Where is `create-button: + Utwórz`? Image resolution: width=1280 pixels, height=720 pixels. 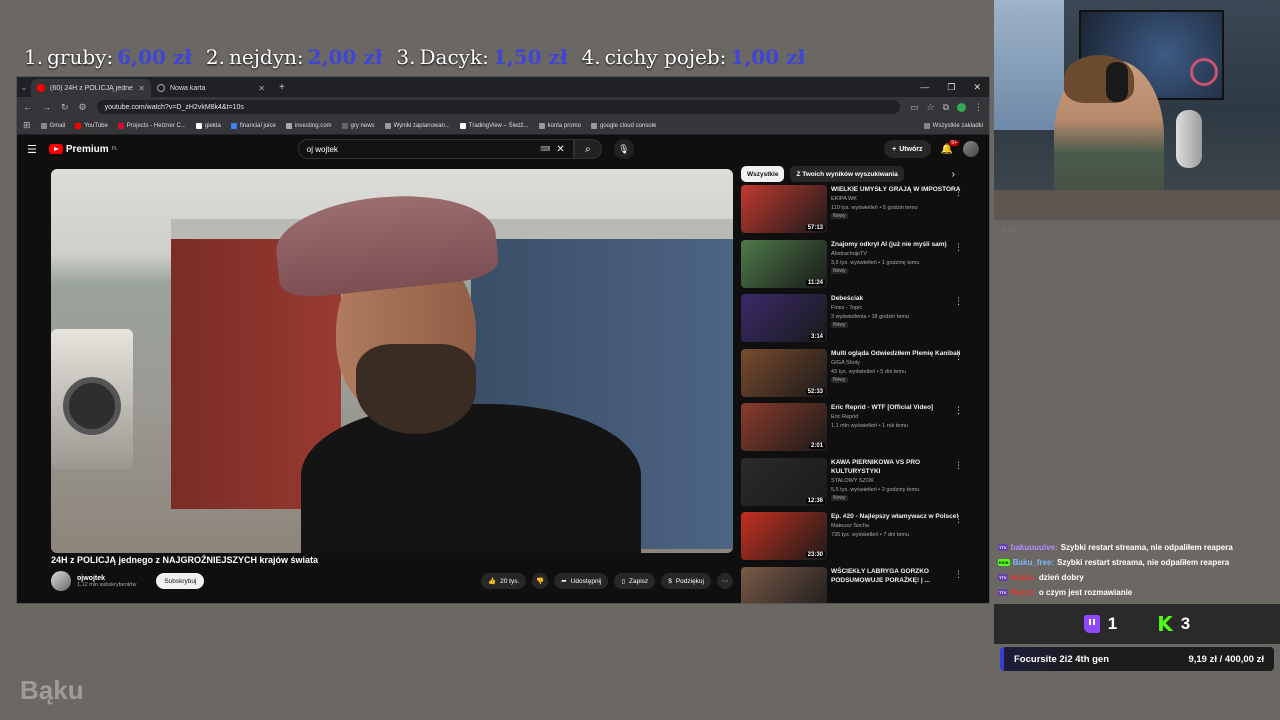
create-button: + Utwórz is located at coordinates (907, 149).